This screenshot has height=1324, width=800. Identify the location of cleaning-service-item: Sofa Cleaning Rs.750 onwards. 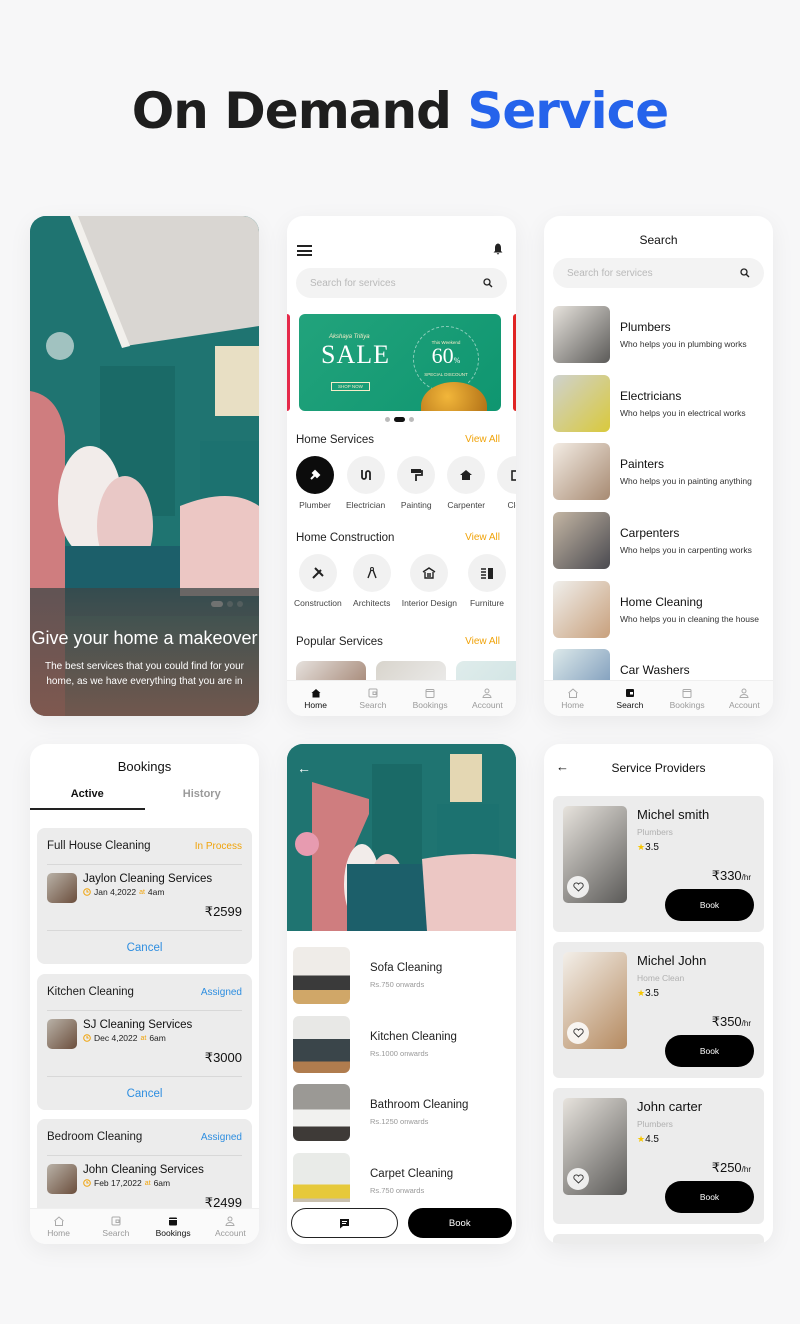
(380, 975).